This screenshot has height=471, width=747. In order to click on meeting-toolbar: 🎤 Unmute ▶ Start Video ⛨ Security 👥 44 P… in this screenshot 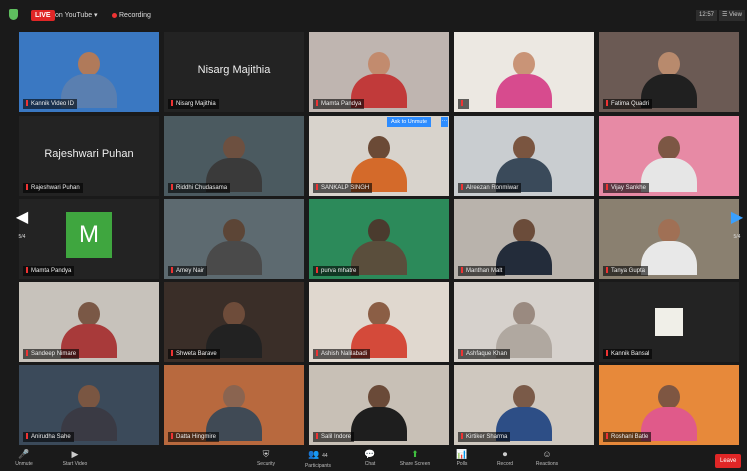, I will do `click(373, 459)`.